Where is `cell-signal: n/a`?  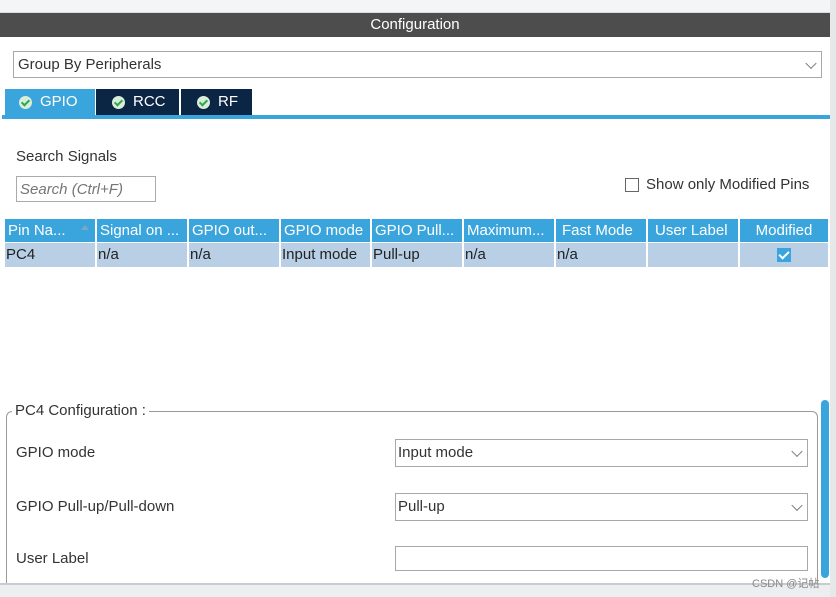
cell-signal: n/a is located at coordinates (142, 255).